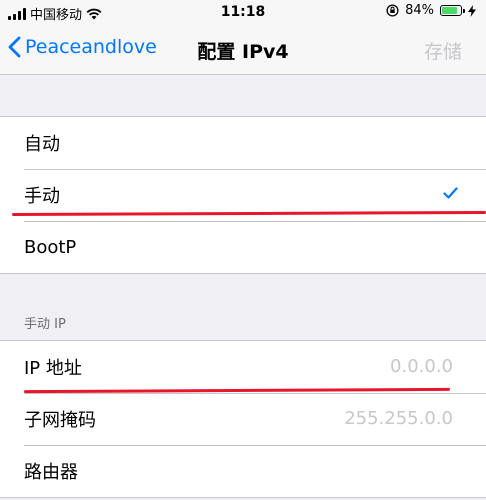  I want to click on status-right: 84%, so click(431, 10).